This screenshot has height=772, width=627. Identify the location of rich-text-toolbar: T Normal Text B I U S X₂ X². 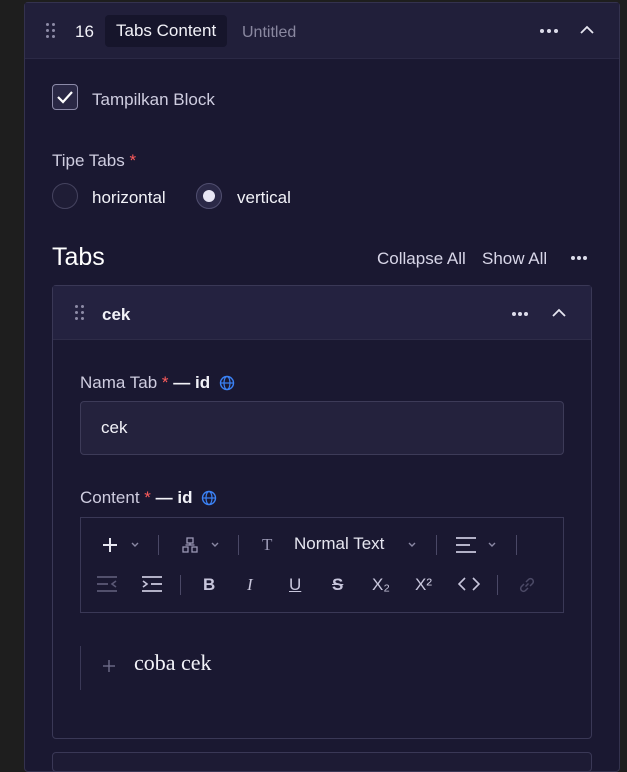
(322, 565).